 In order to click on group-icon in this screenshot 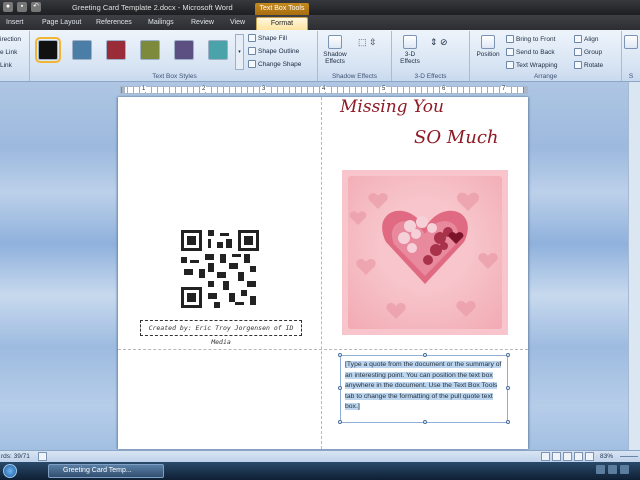, I will do `click(578, 52)`.